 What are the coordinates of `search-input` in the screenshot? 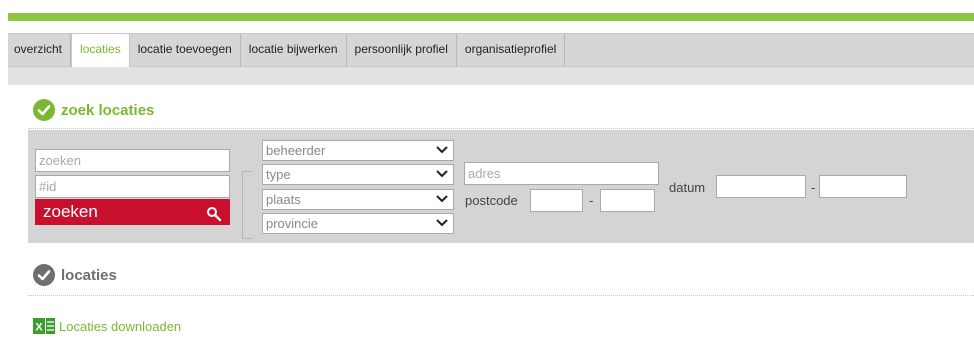 It's located at (132, 160).